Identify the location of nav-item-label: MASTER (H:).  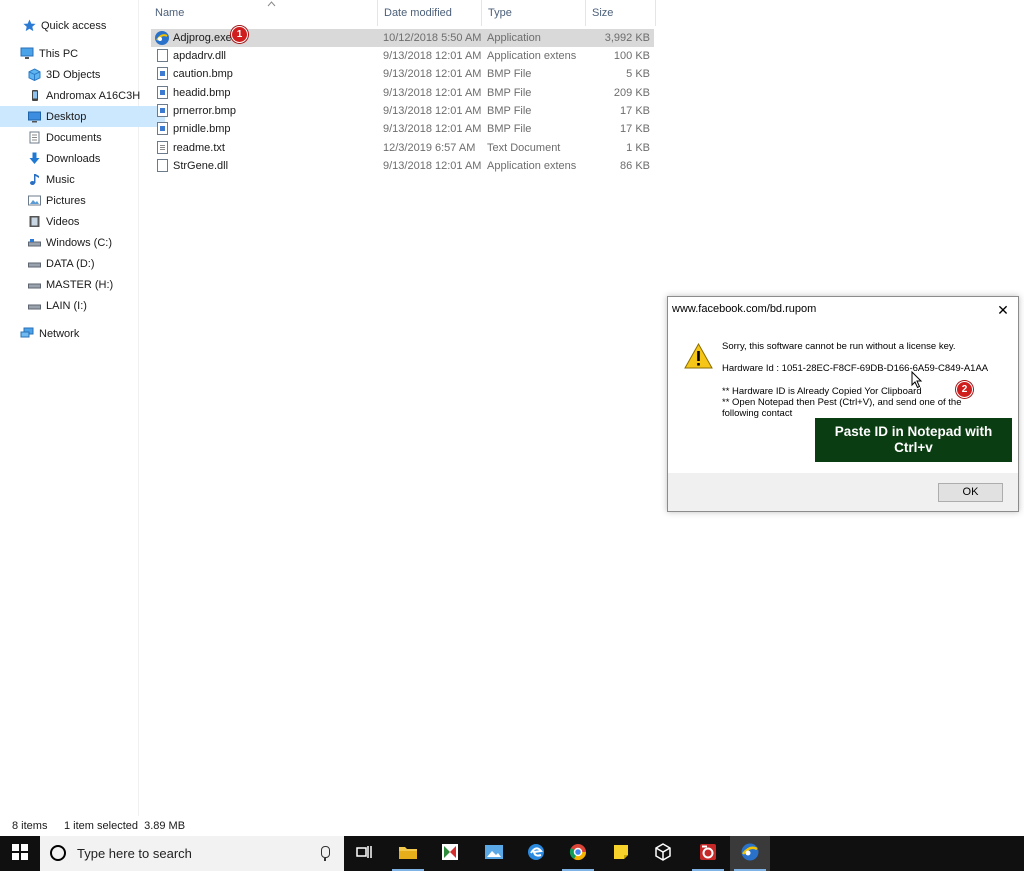
(80, 284).